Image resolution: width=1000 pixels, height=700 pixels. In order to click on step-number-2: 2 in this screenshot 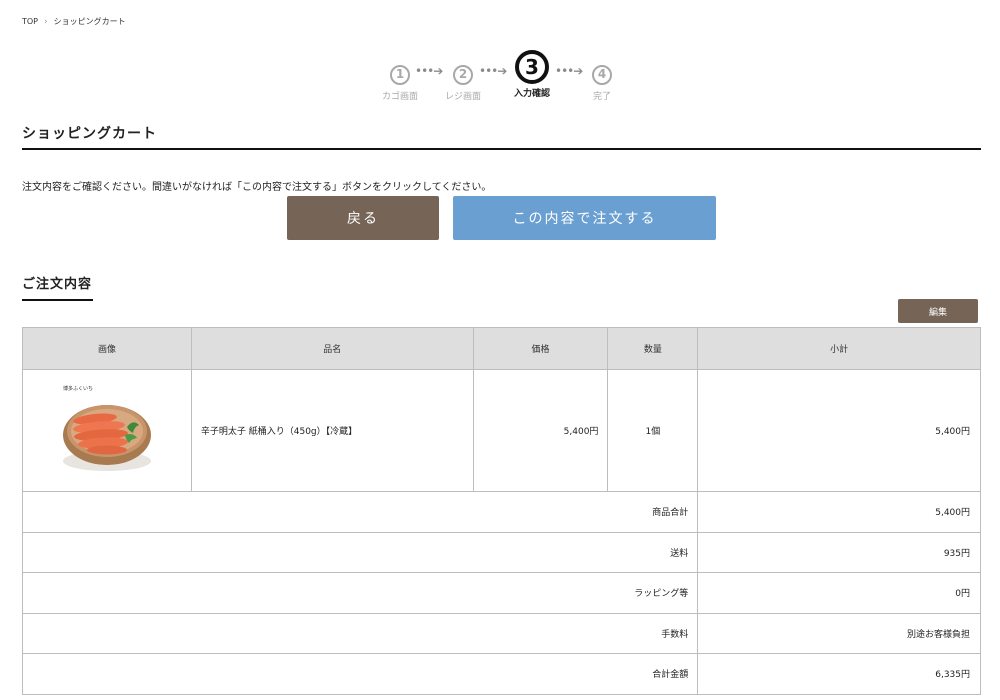, I will do `click(463, 75)`.